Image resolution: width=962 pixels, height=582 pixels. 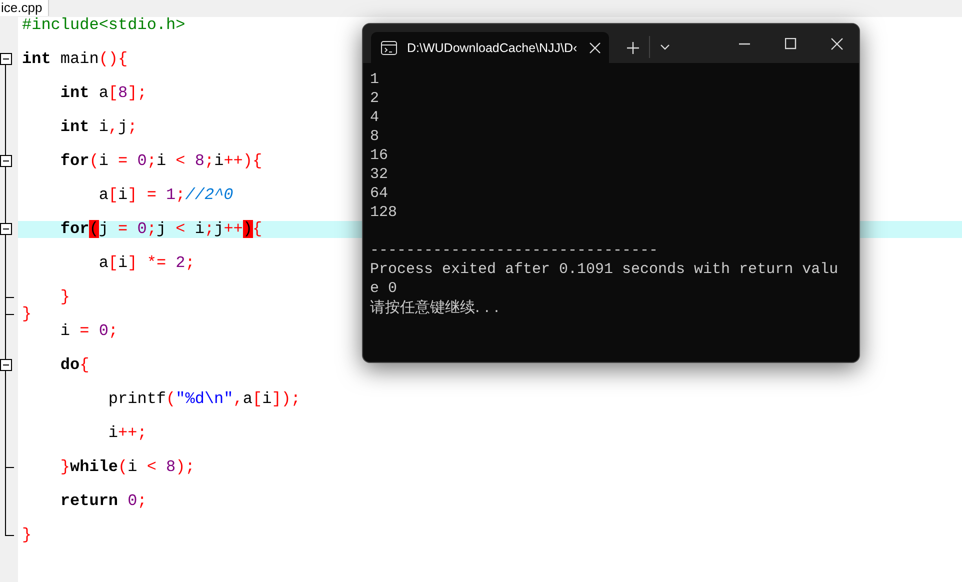 What do you see at coordinates (515, 250) in the screenshot?
I see `output-line: --------------------------------` at bounding box center [515, 250].